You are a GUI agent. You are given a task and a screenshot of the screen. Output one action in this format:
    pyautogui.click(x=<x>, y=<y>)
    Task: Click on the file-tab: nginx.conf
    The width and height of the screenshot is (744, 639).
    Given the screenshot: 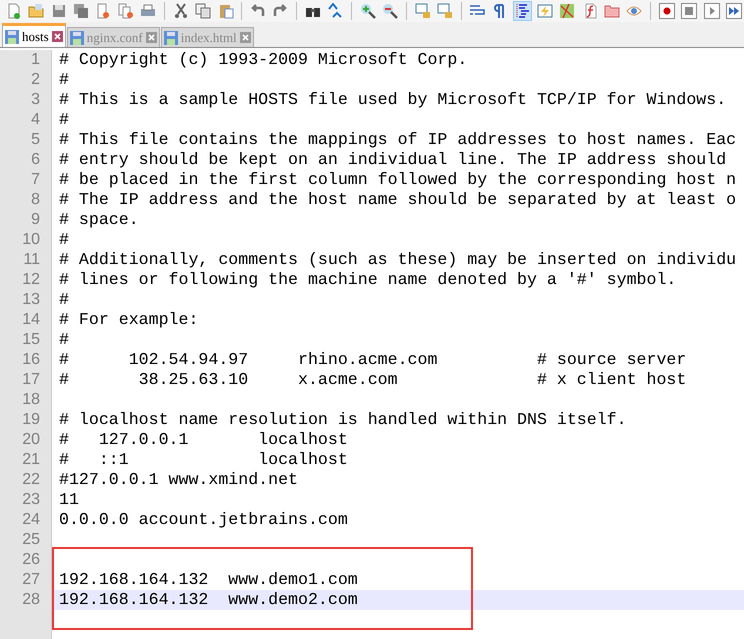 What is the action you would take?
    pyautogui.click(x=113, y=37)
    